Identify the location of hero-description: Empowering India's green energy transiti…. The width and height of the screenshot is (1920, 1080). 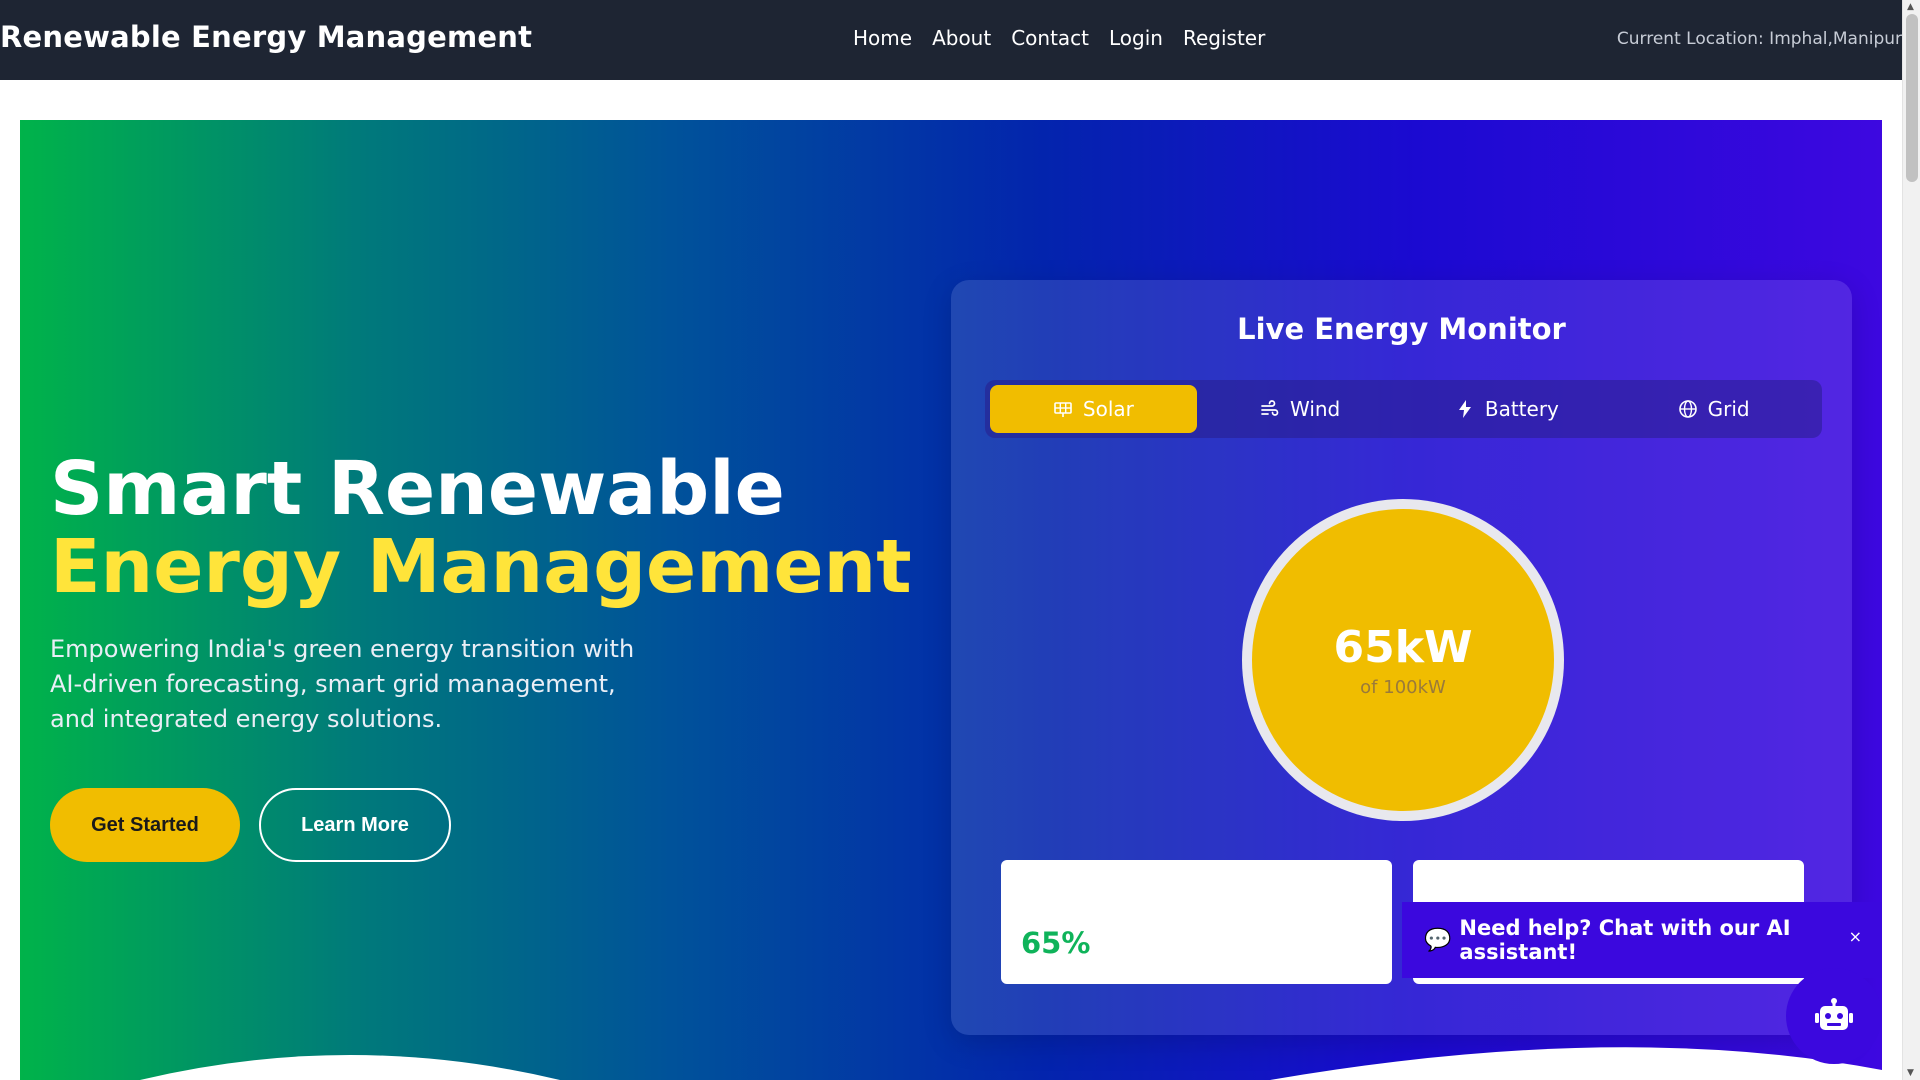
(342, 684).